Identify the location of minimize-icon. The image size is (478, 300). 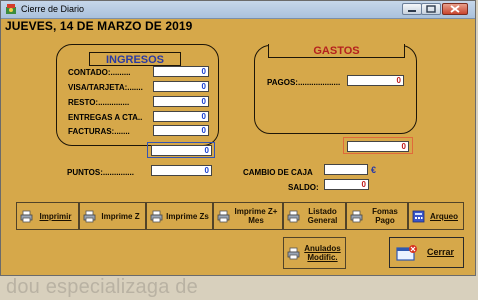
(412, 11).